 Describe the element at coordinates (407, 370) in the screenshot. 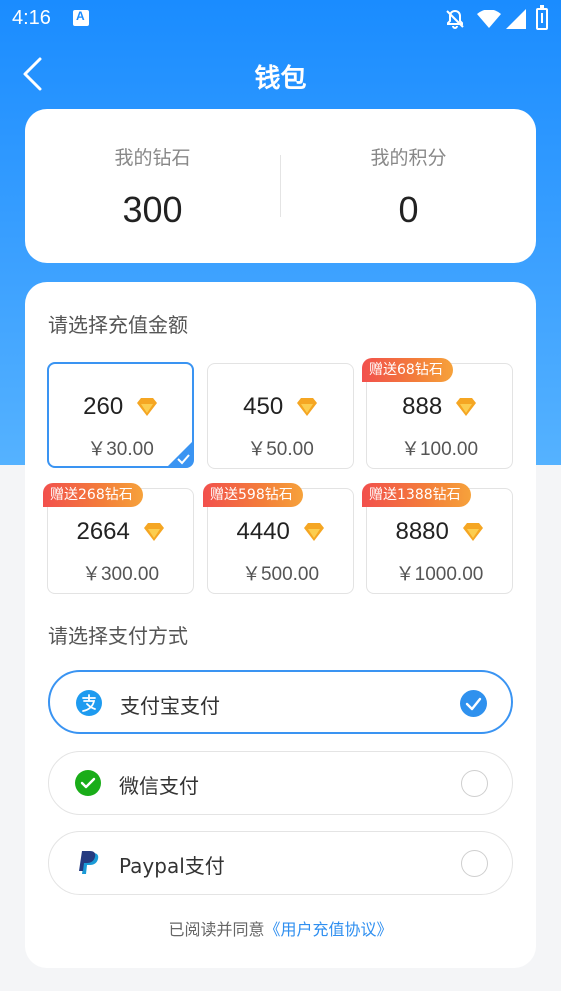

I see `bonus-badge: 赠送68钻石` at that location.